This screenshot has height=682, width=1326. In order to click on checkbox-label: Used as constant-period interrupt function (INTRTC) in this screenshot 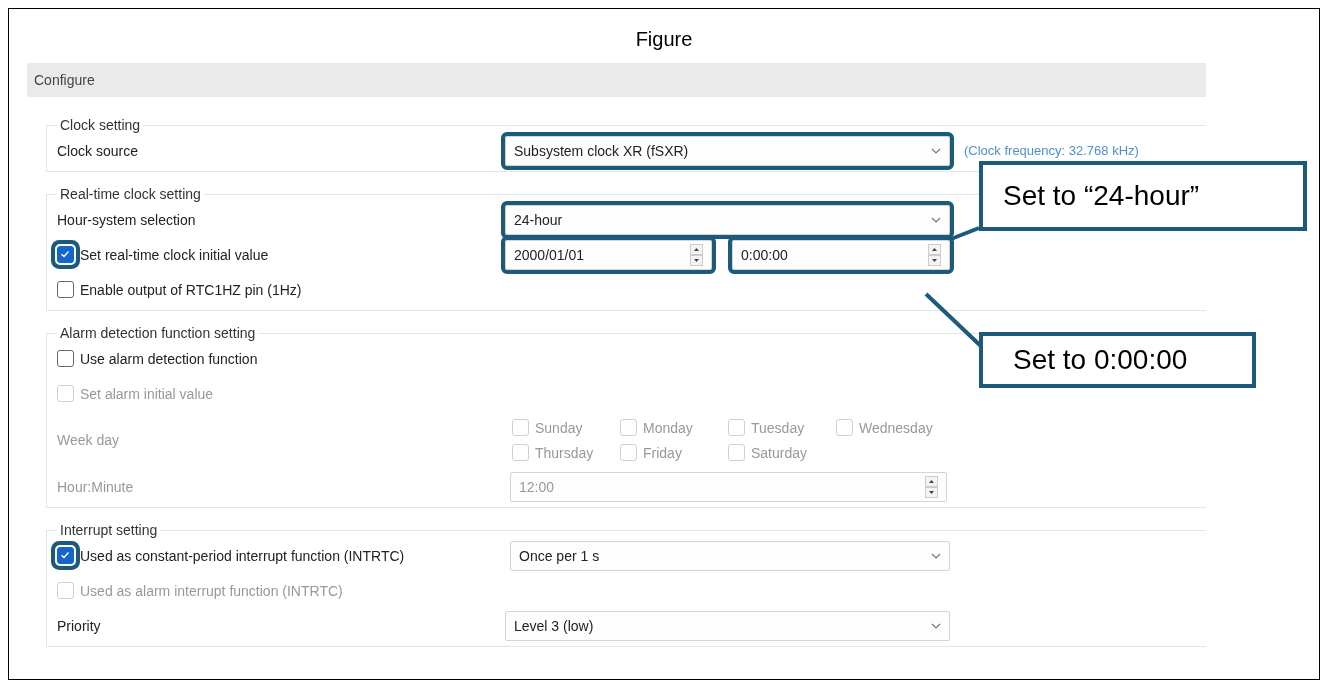, I will do `click(242, 555)`.